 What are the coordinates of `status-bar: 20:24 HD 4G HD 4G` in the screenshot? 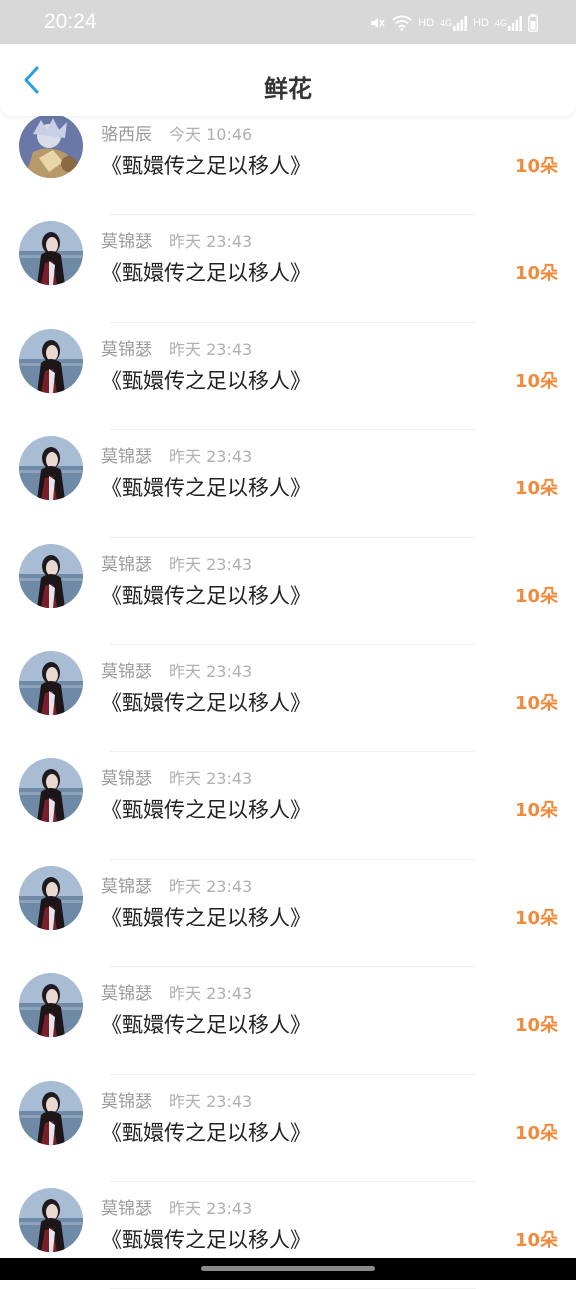 It's located at (288, 22).